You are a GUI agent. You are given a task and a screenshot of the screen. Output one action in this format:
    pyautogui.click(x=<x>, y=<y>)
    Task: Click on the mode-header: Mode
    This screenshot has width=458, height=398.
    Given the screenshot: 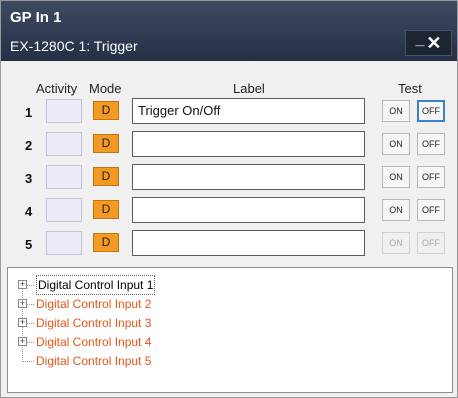 What is the action you would take?
    pyautogui.click(x=105, y=88)
    